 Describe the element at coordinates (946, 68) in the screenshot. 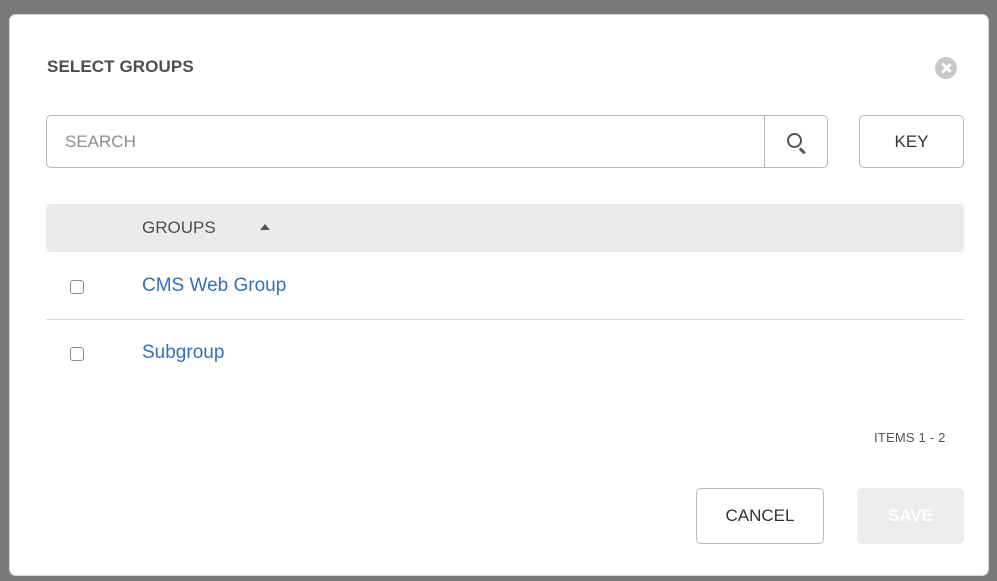

I see `close-circle-icon` at that location.